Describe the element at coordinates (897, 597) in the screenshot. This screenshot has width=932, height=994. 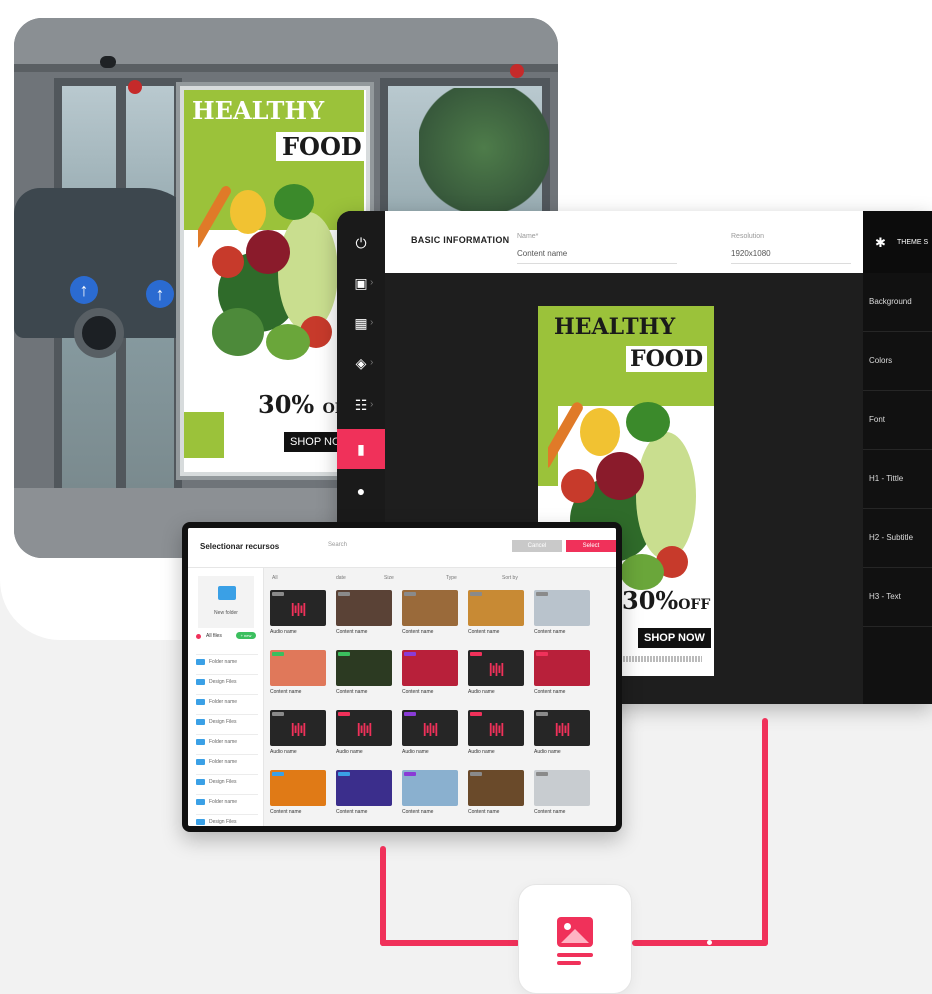
I see `theme-item-h3: H3 - Text` at that location.